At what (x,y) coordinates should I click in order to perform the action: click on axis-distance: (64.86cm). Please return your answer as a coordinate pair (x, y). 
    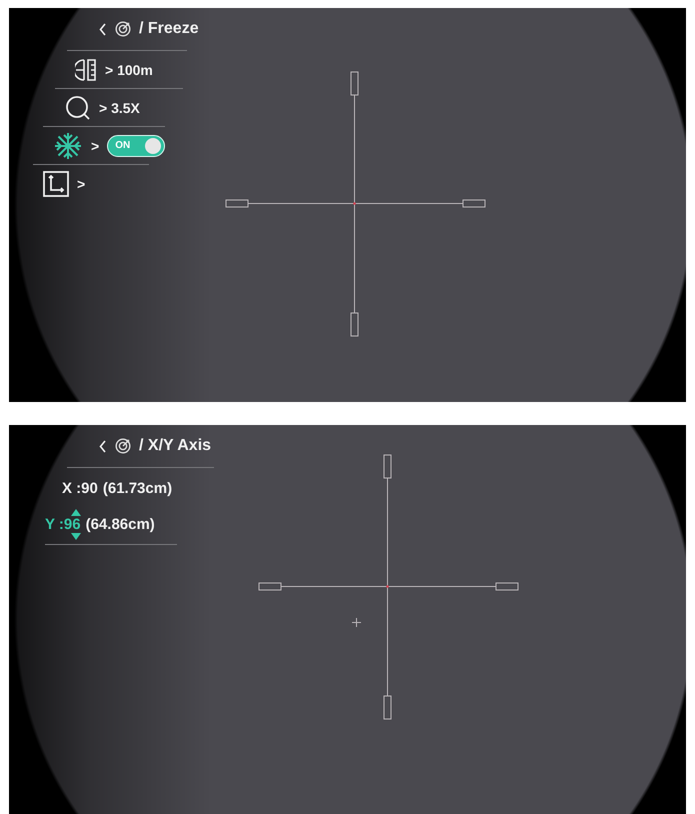
    Looking at the image, I should click on (120, 524).